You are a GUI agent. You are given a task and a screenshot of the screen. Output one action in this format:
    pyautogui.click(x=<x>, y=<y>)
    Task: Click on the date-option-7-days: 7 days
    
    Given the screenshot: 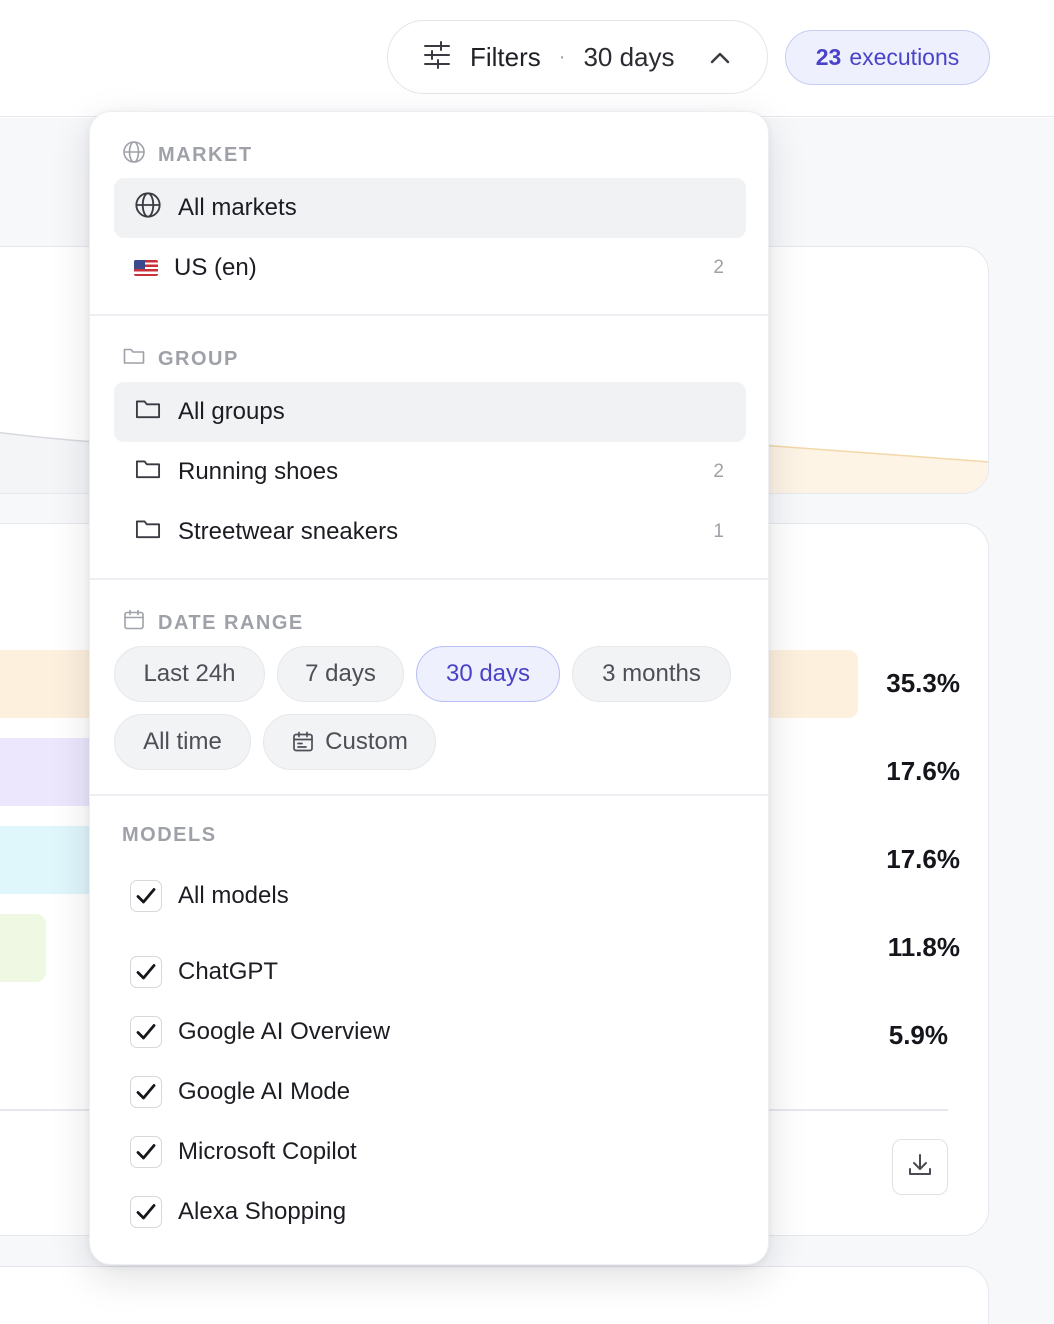 What is the action you would take?
    pyautogui.click(x=340, y=674)
    